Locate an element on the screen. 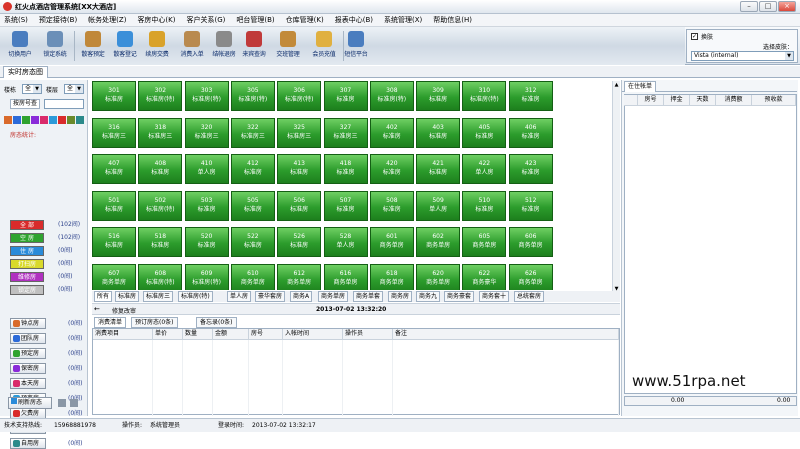 Image resolution: width=800 pixels, height=449 pixels. minimize-button: – is located at coordinates (749, 6).